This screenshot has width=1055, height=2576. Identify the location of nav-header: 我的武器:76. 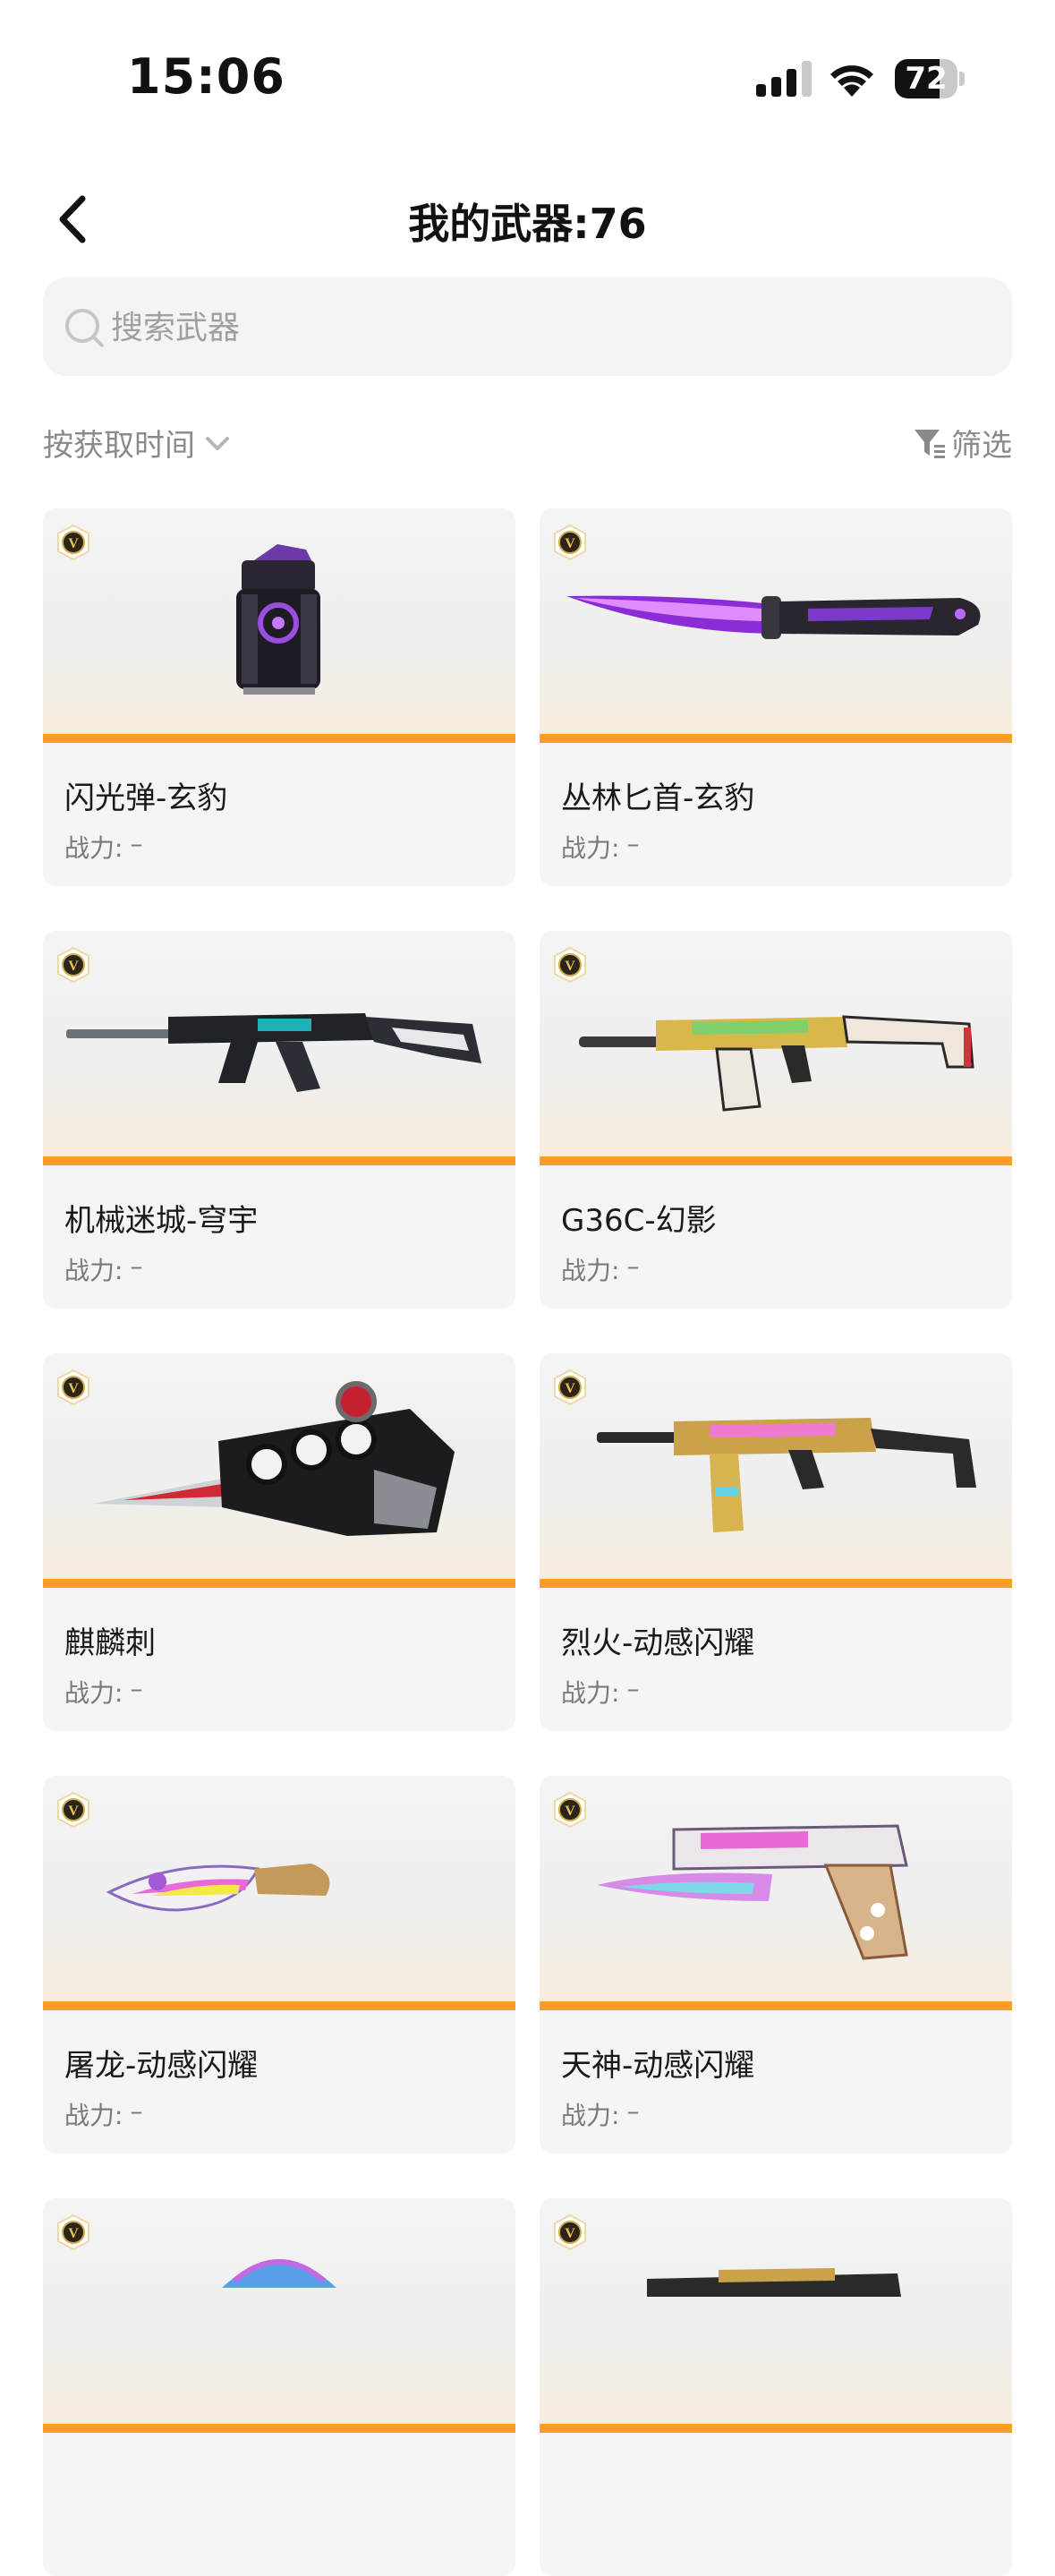
(527, 219).